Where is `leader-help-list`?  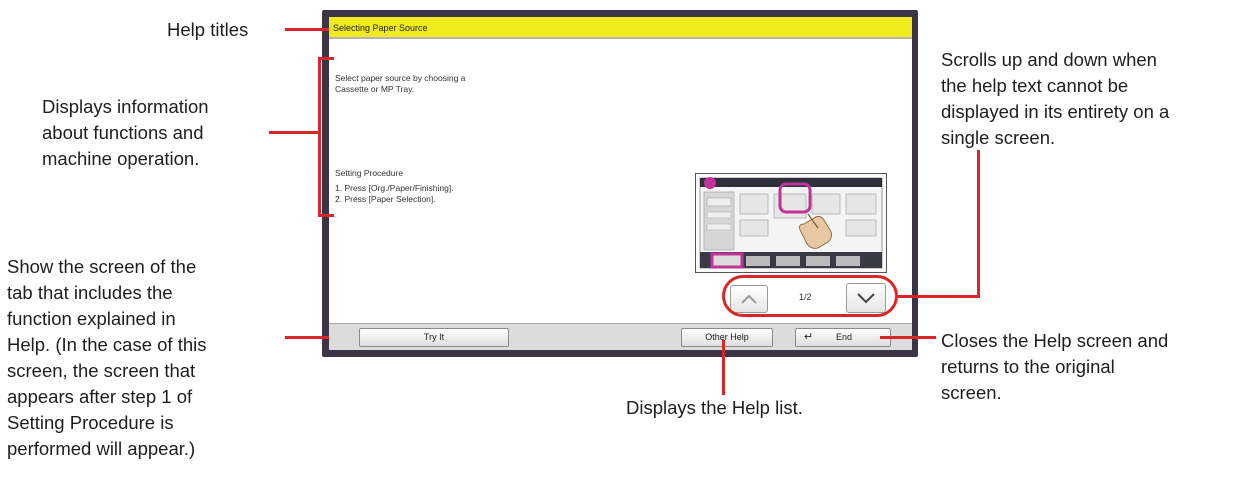 leader-help-list is located at coordinates (723, 367).